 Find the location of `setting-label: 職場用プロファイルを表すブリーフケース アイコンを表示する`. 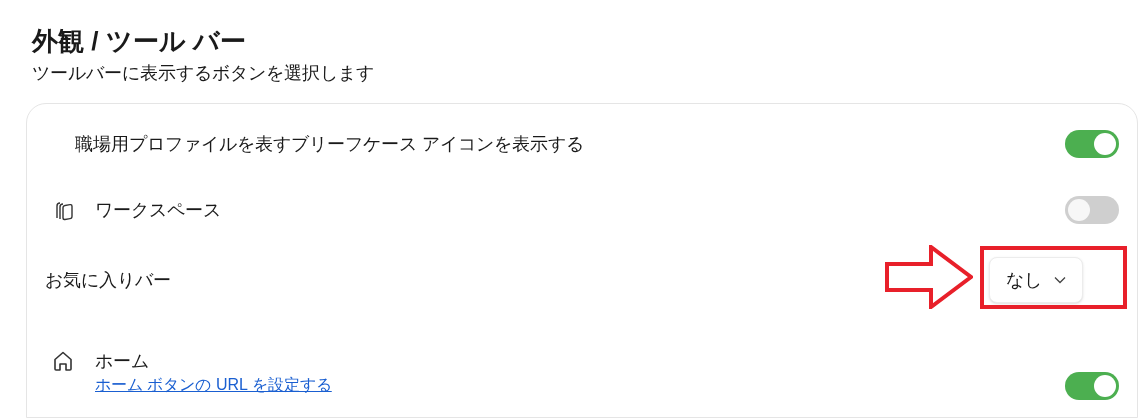

setting-label: 職場用プロファイルを表すブリーフケース アイコンを表示する is located at coordinates (329, 144).